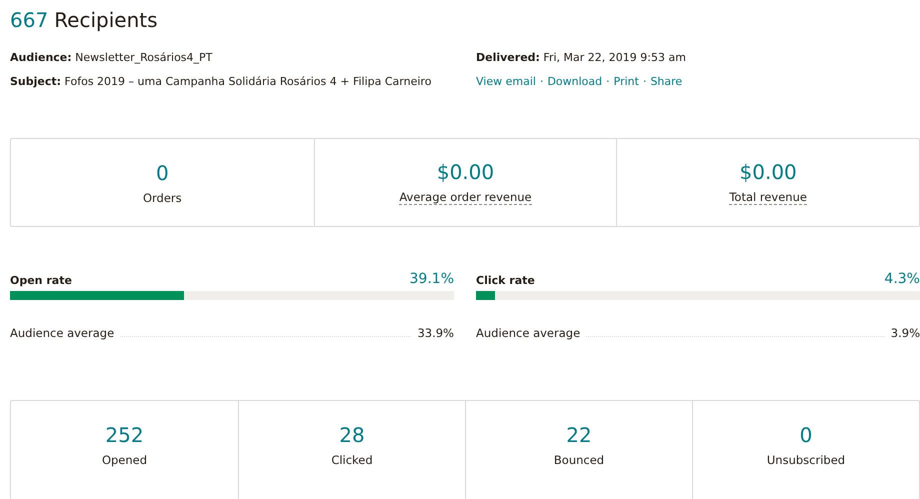  I want to click on report-link: View email, so click(506, 81).